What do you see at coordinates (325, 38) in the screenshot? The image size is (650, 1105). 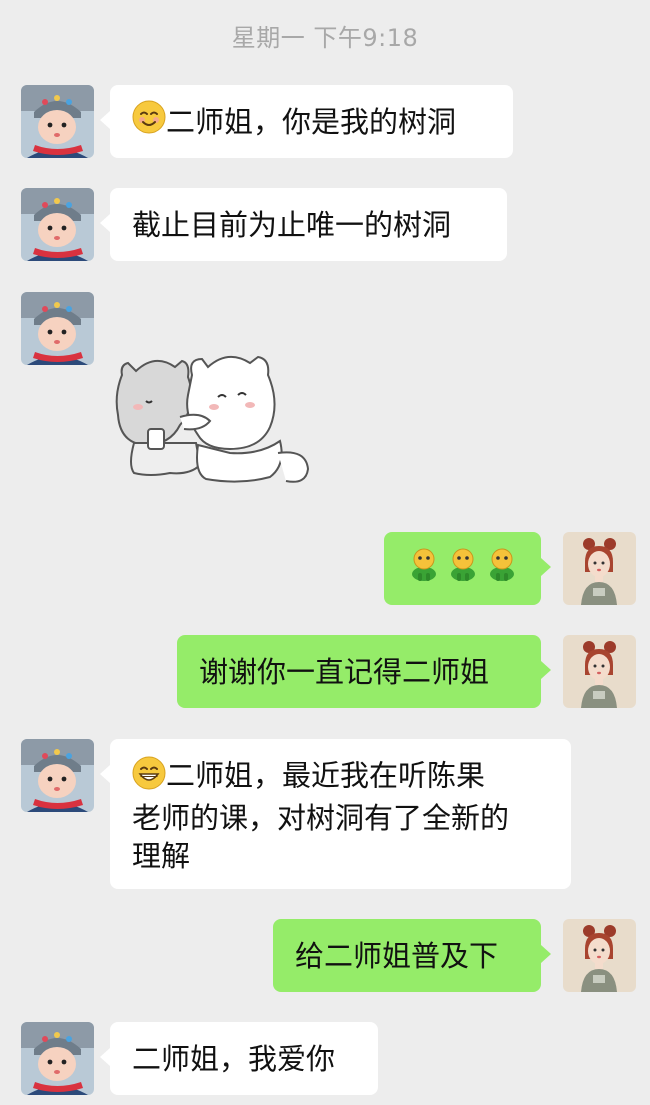 I see `timestamp: 星期一 下午9:18` at bounding box center [325, 38].